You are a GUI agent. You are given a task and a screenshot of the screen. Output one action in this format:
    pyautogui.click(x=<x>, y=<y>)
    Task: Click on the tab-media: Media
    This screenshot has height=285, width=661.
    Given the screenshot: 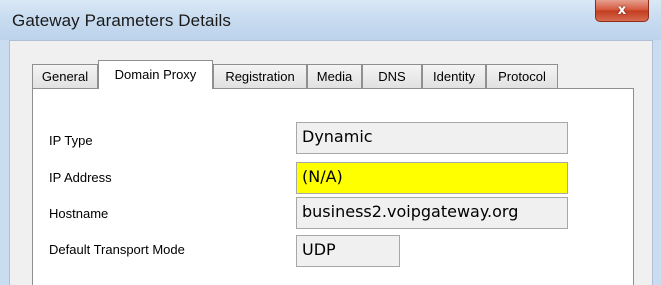 What is the action you would take?
    pyautogui.click(x=334, y=76)
    